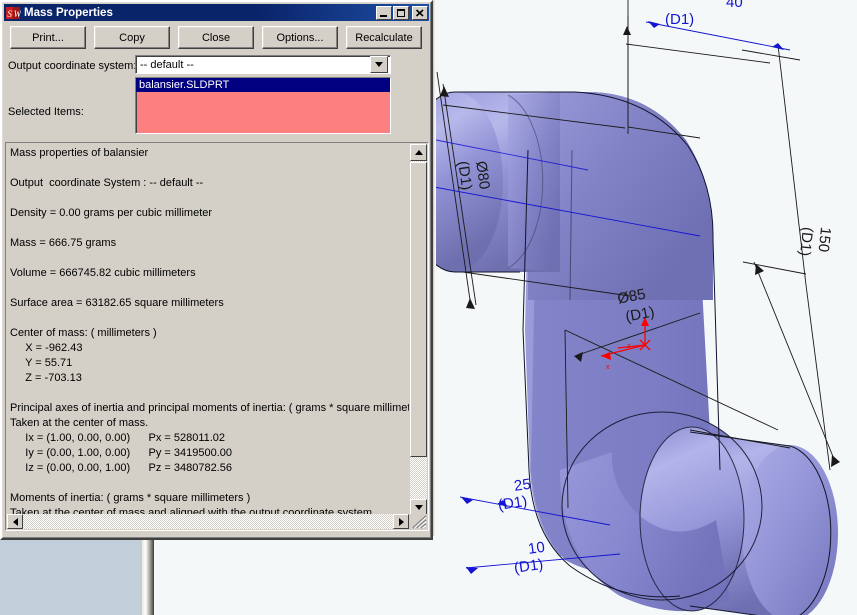  Describe the element at coordinates (15, 521) in the screenshot. I see `scroll-left-button` at that location.